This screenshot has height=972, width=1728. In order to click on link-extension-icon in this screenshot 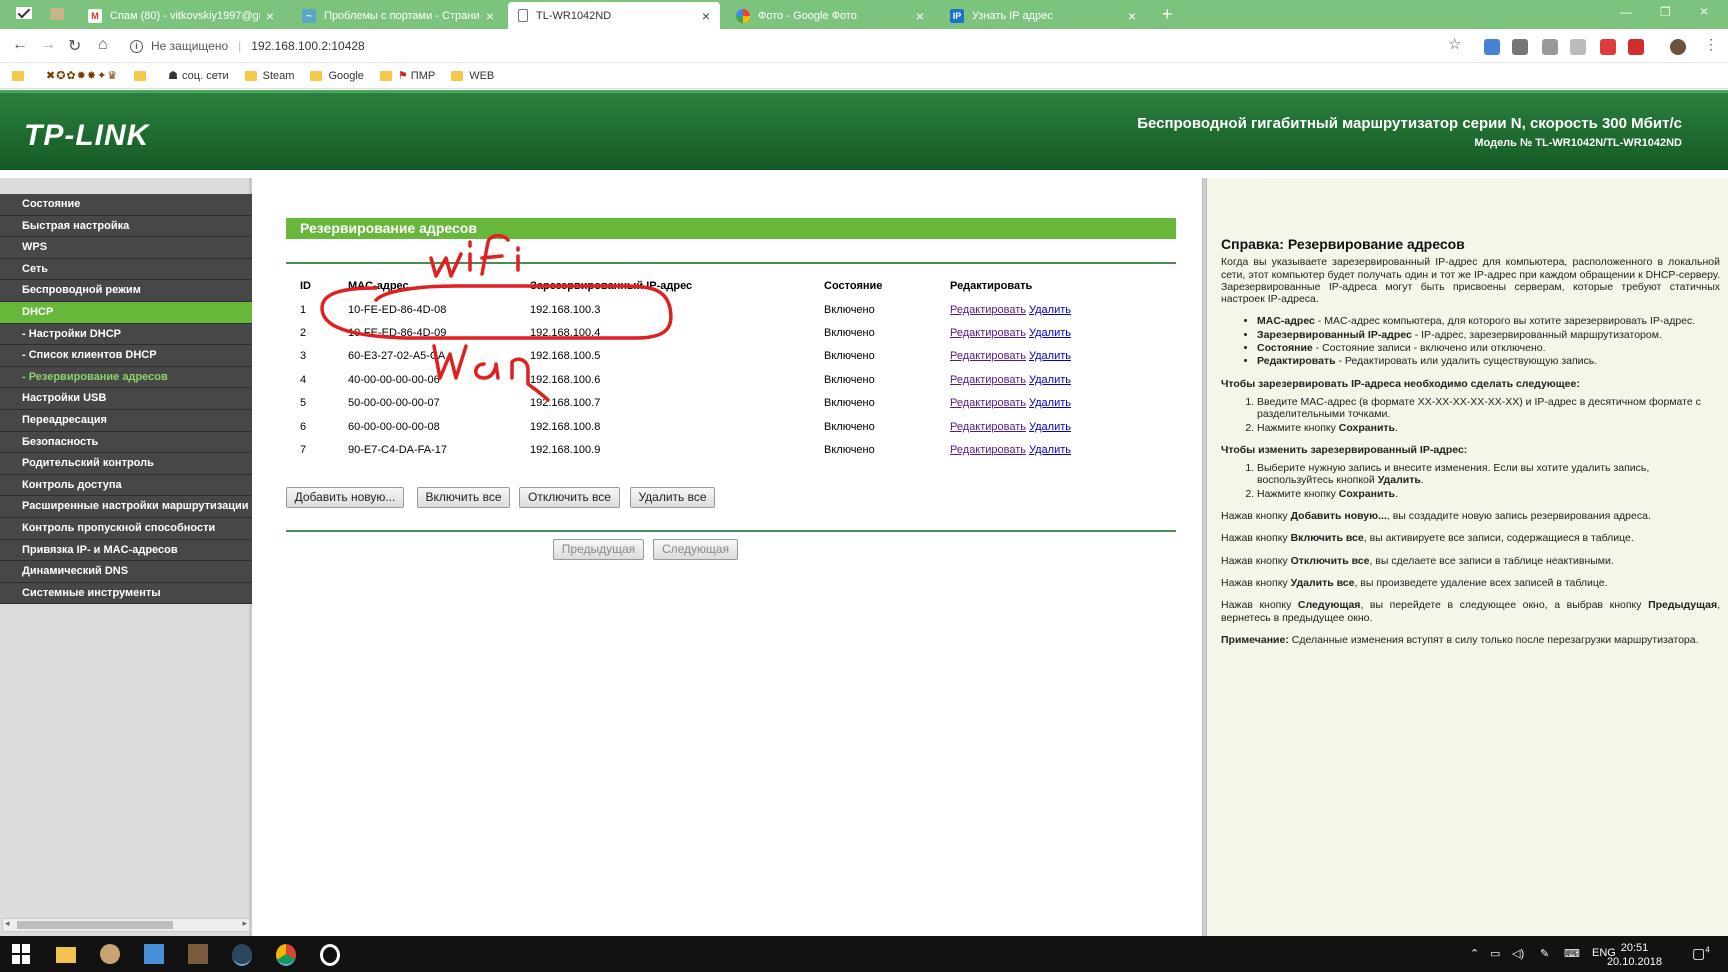, I will do `click(1578, 47)`.